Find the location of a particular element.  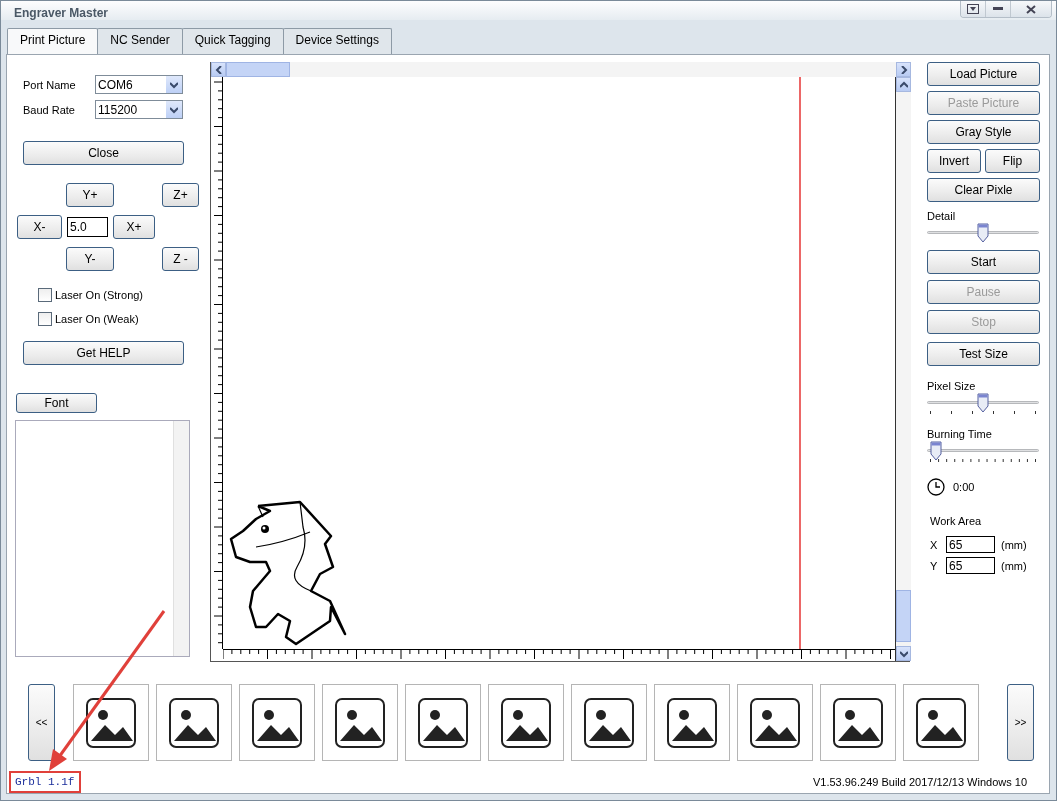

jog-button: Z+ is located at coordinates (180, 195).